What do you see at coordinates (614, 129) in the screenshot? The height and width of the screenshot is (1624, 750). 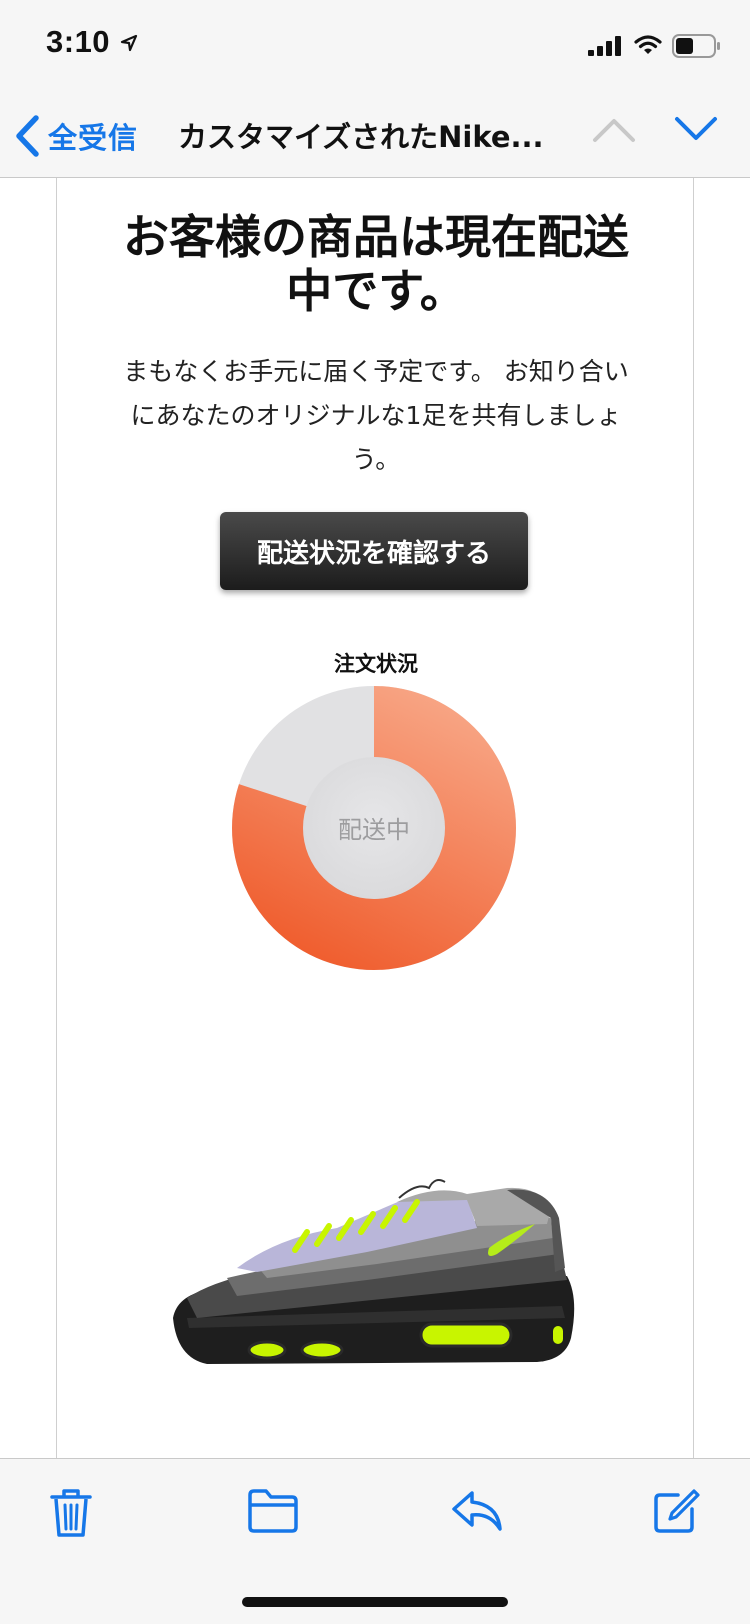 I see `chevron-up-icon` at bounding box center [614, 129].